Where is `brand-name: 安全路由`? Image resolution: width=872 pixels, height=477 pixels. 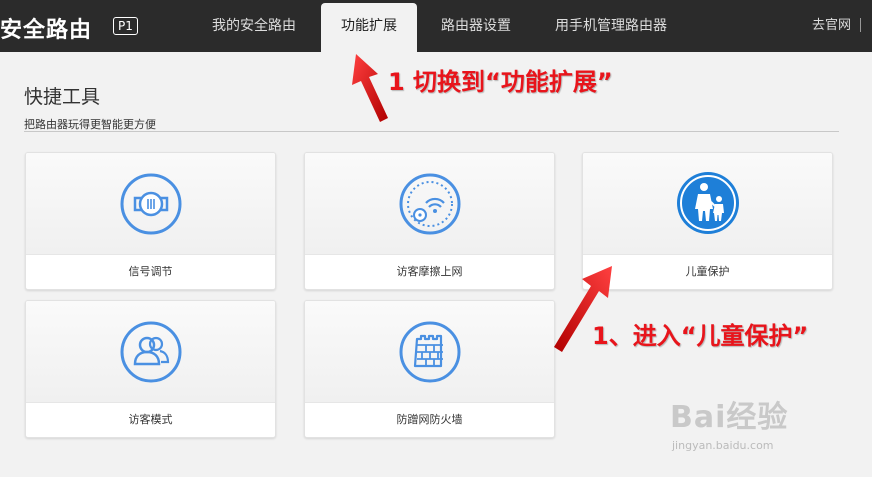 brand-name: 安全路由 is located at coordinates (46, 30).